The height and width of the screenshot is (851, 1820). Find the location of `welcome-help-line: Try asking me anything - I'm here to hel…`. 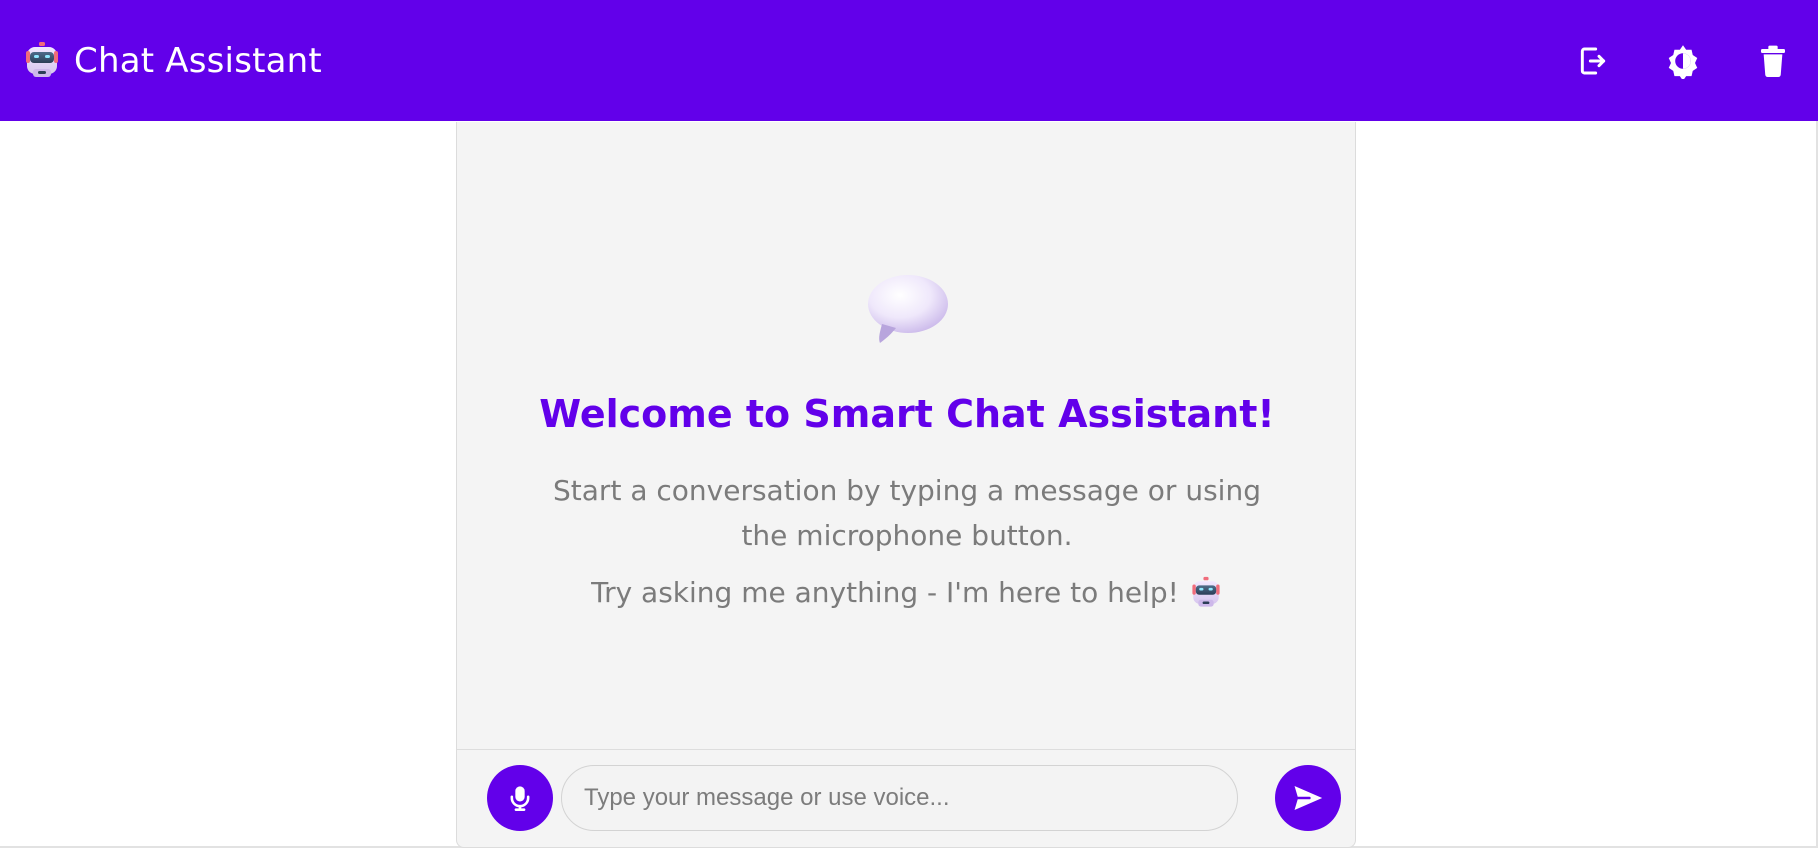

welcome-help-line: Try asking me anything - I'm here to hel… is located at coordinates (907, 592).